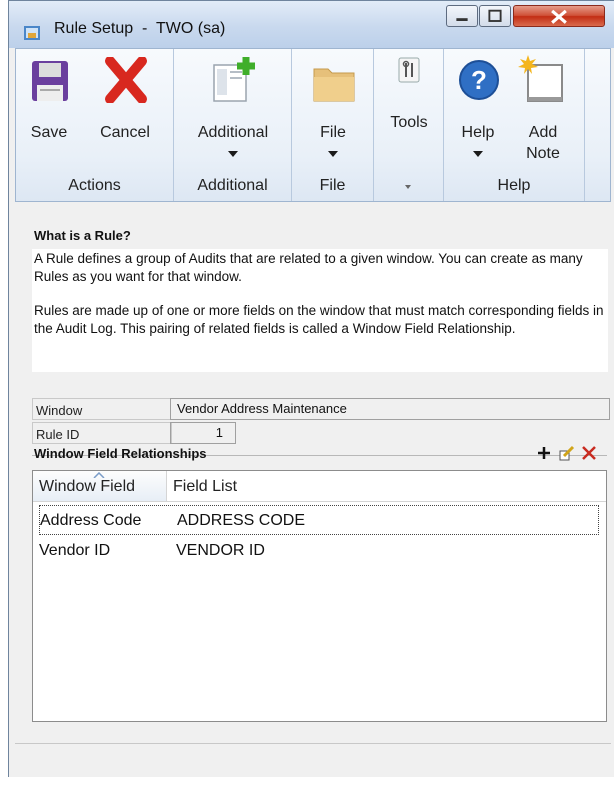 This screenshot has height=791, width=614. I want to click on ribbon-group-file: File File, so click(333, 125).